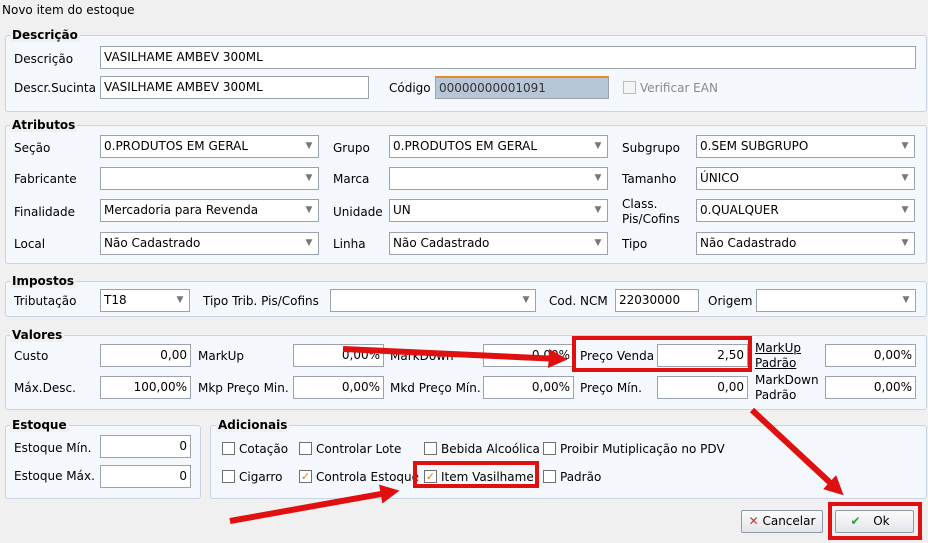 The height and width of the screenshot is (543, 928). What do you see at coordinates (44, 59) in the screenshot?
I see `descricao-label: Descrição` at bounding box center [44, 59].